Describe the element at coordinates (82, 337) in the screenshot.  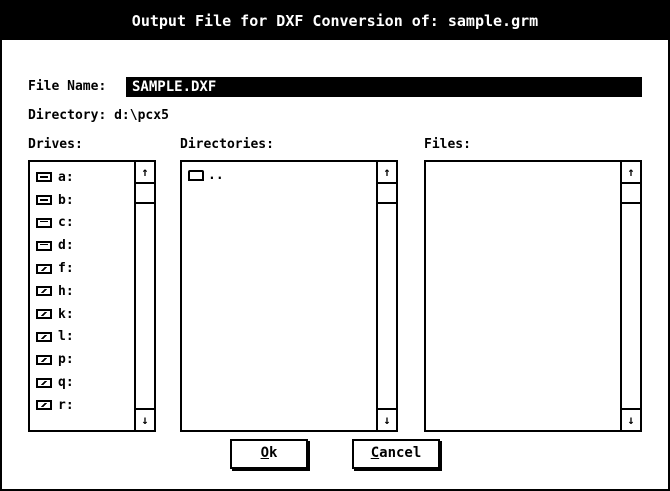
I see `drive-item-l: l:` at that location.